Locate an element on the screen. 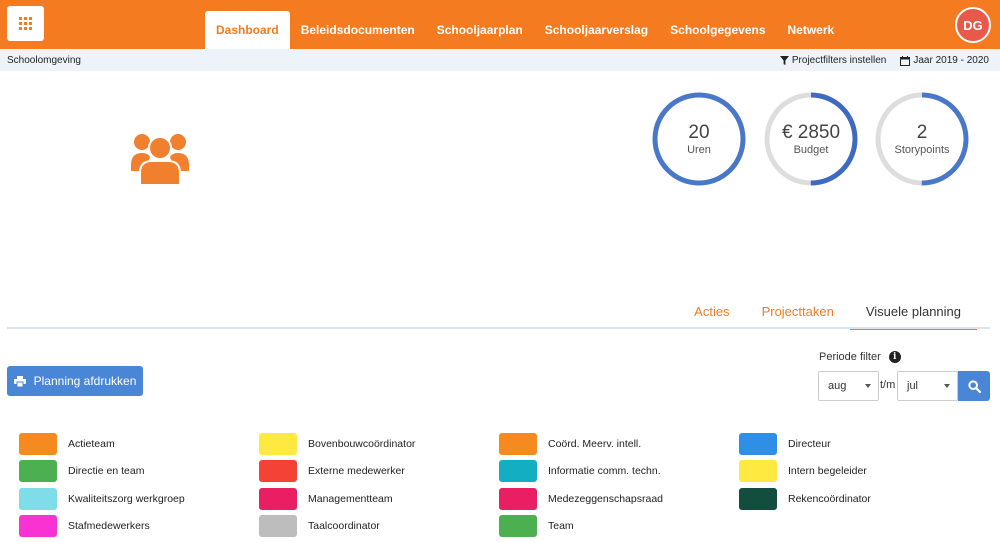  nav-schooljaarplan: Schooljaarplan is located at coordinates (480, 30).